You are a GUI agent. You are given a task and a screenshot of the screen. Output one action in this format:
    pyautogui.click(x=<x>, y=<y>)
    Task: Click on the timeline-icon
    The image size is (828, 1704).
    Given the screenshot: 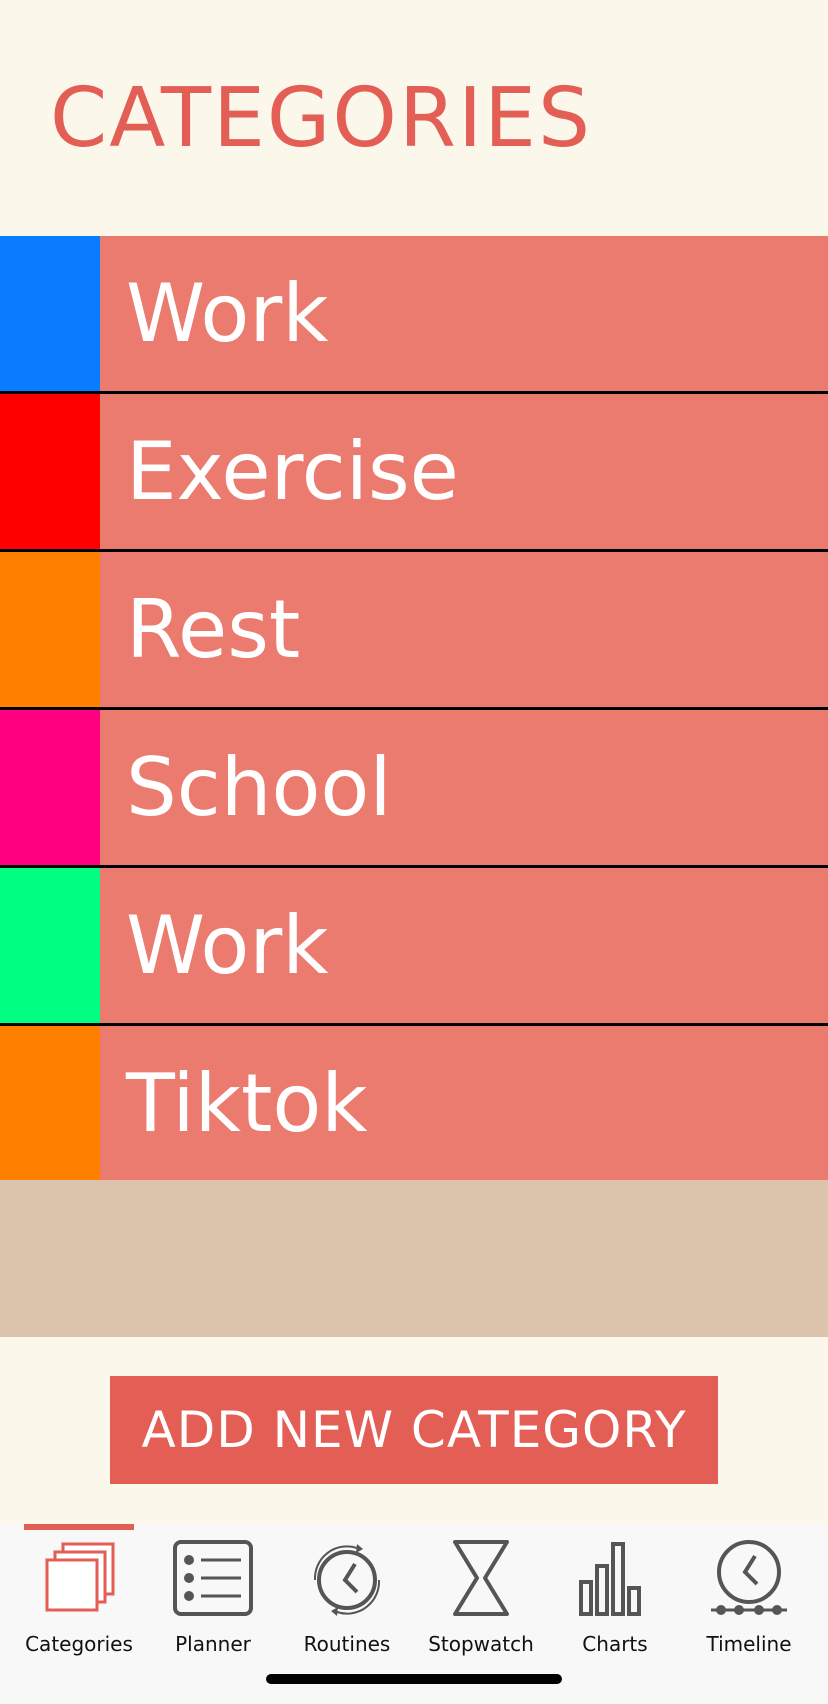 What is the action you would take?
    pyautogui.click(x=749, y=1577)
    